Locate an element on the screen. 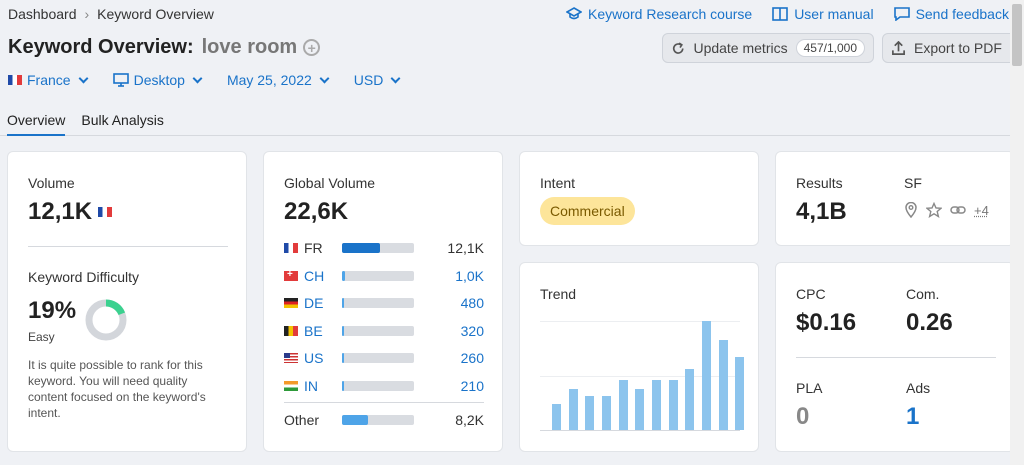  chat-bubble-icon is located at coordinates (901, 14).